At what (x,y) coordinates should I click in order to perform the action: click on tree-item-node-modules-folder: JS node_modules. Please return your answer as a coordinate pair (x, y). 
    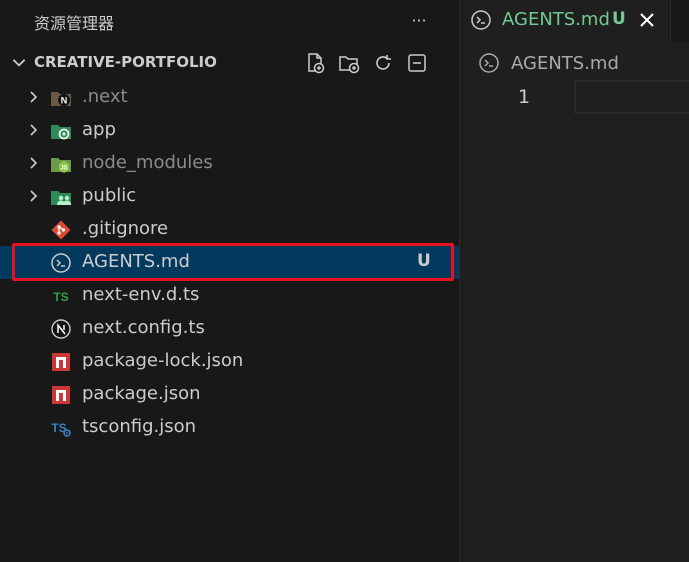
    Looking at the image, I should click on (229, 163).